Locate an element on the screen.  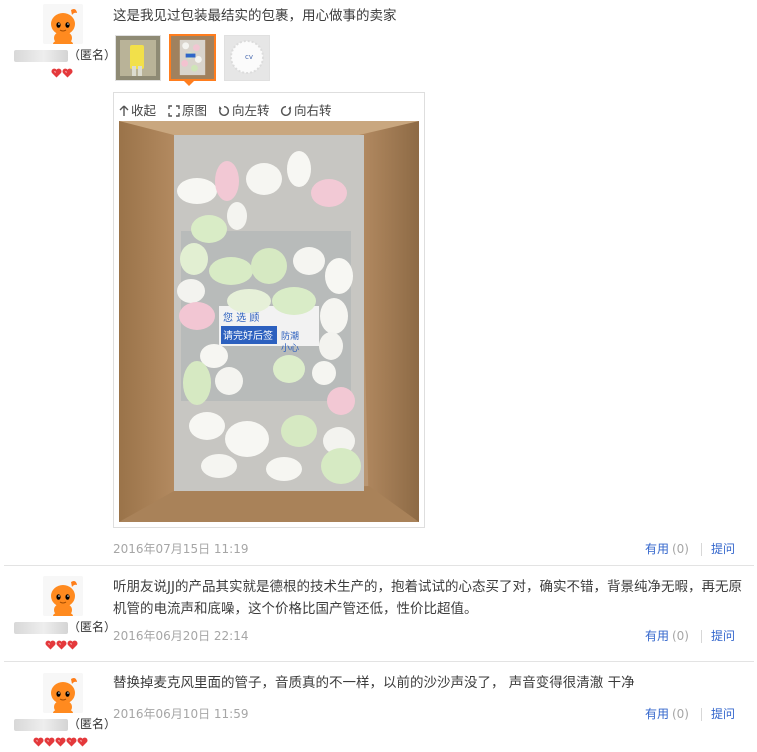
rotate-right-icon is located at coordinates (286, 110).